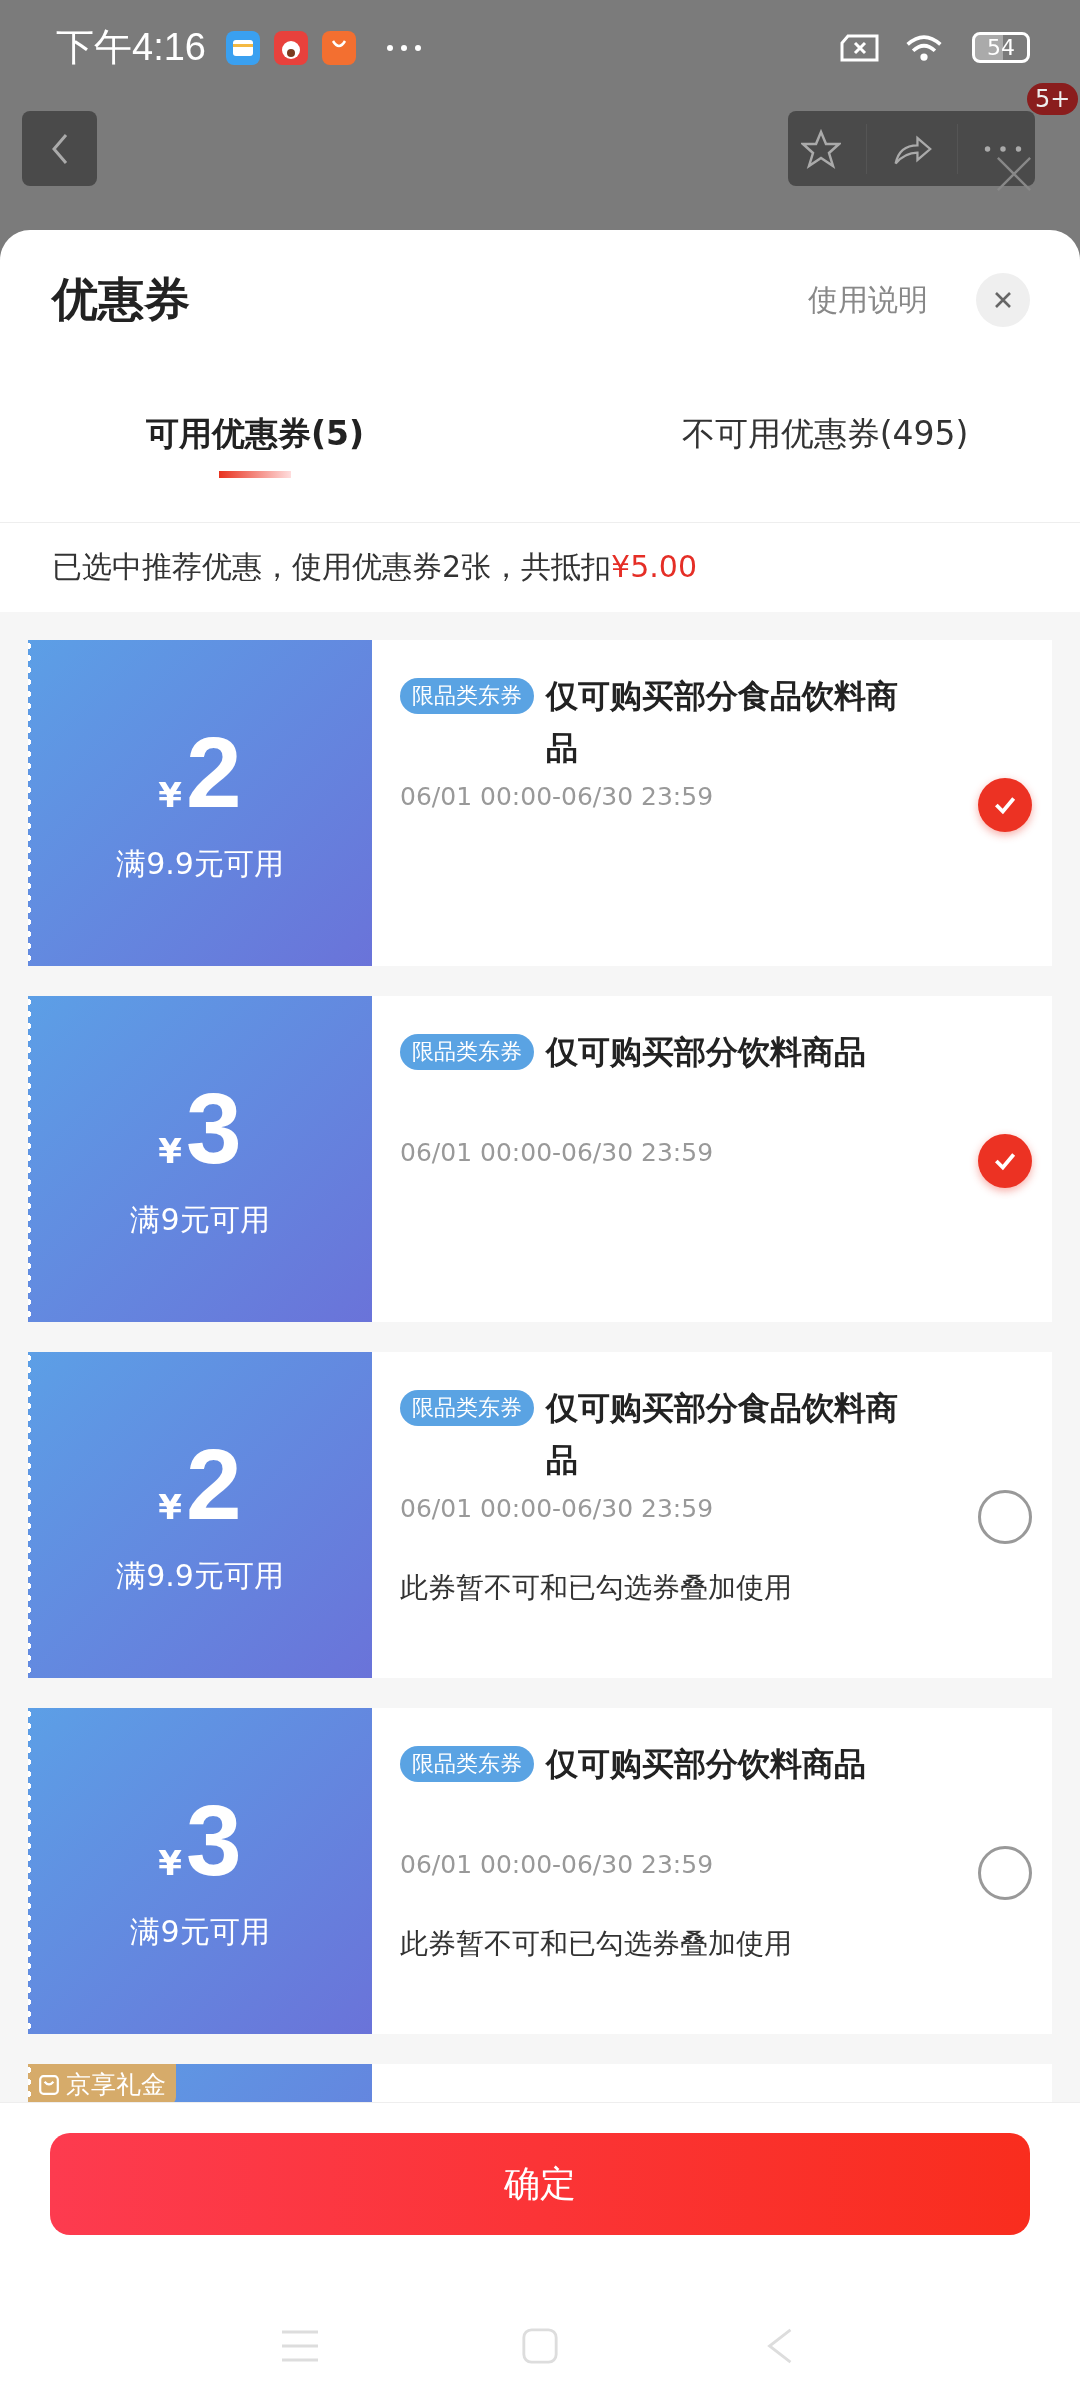 The height and width of the screenshot is (2400, 1080). I want to click on battery-indicator: 54, so click(1001, 47).